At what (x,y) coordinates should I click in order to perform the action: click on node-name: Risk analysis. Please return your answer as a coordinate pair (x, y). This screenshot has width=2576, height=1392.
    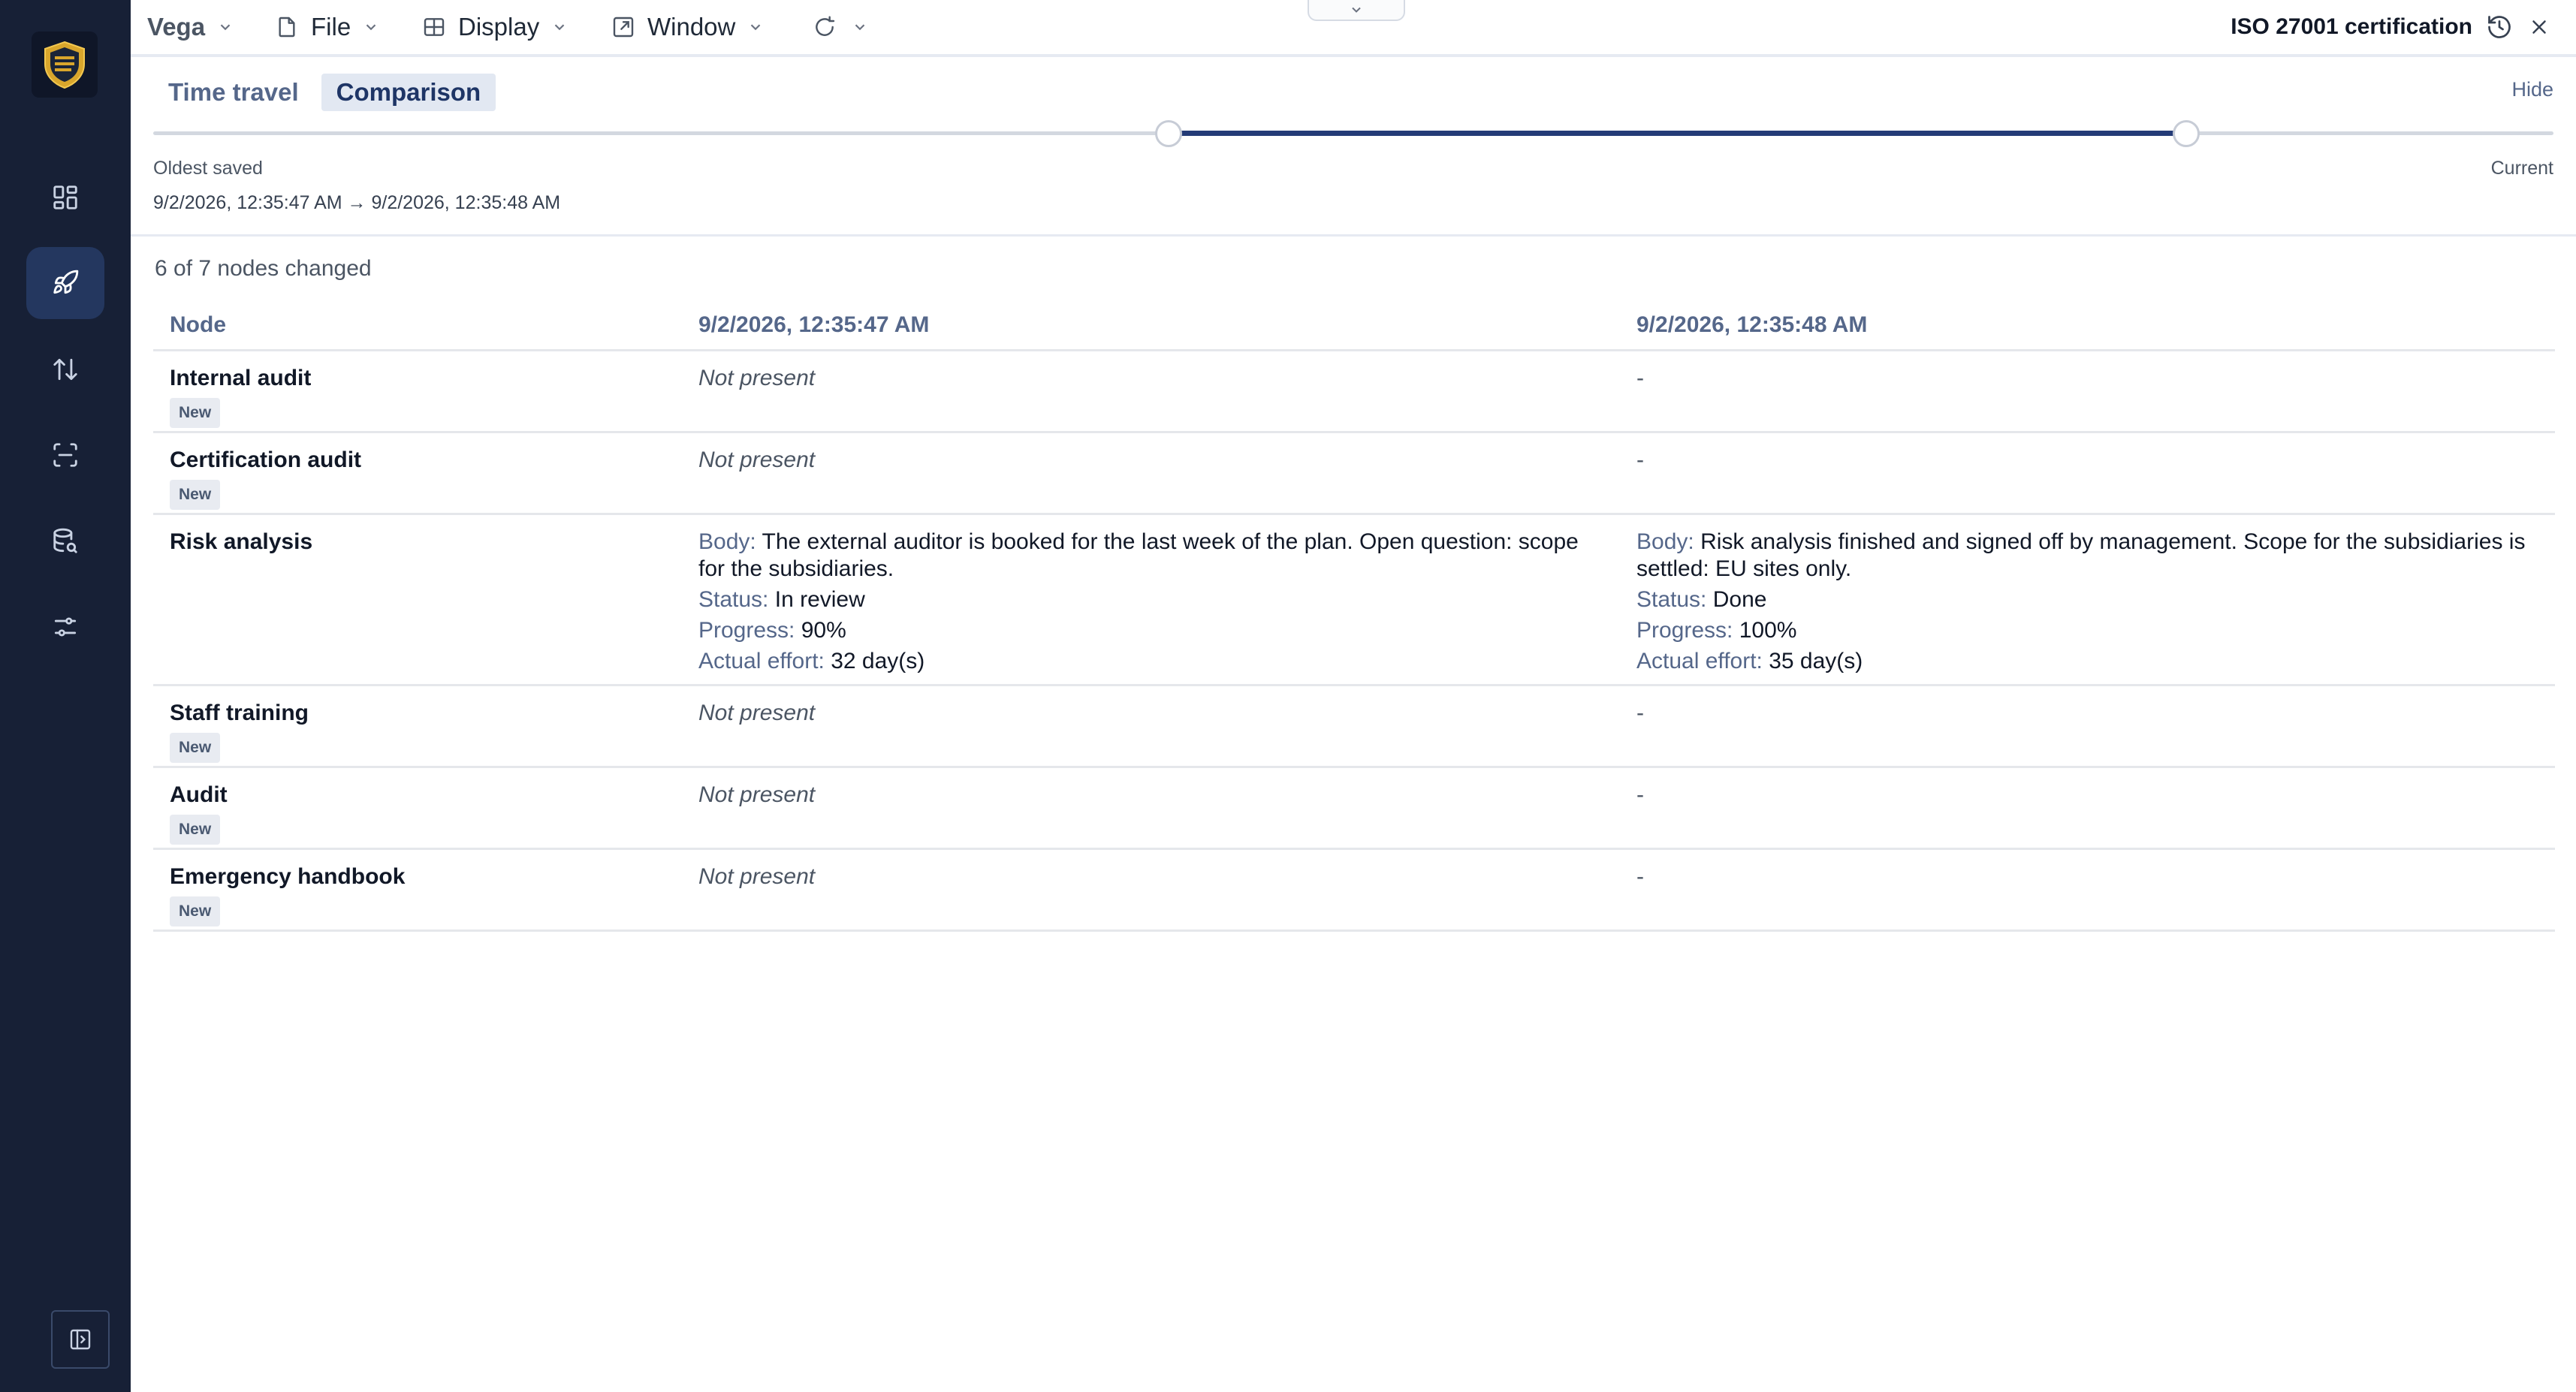
    Looking at the image, I should click on (241, 541).